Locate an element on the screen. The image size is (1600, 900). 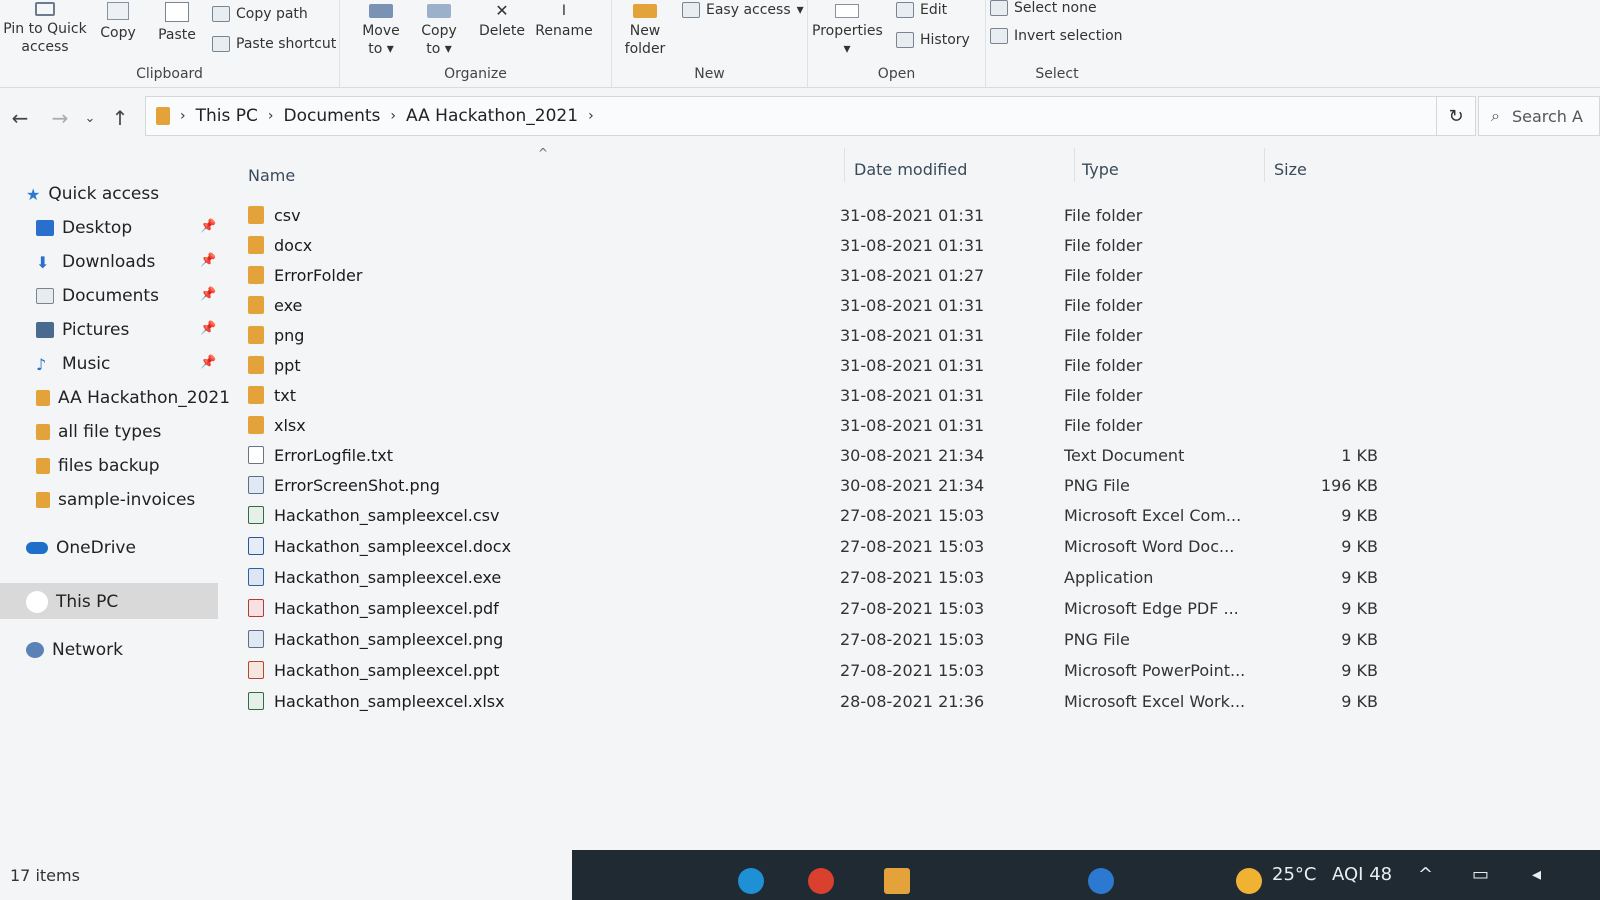
pin-icon is located at coordinates (45, 9).